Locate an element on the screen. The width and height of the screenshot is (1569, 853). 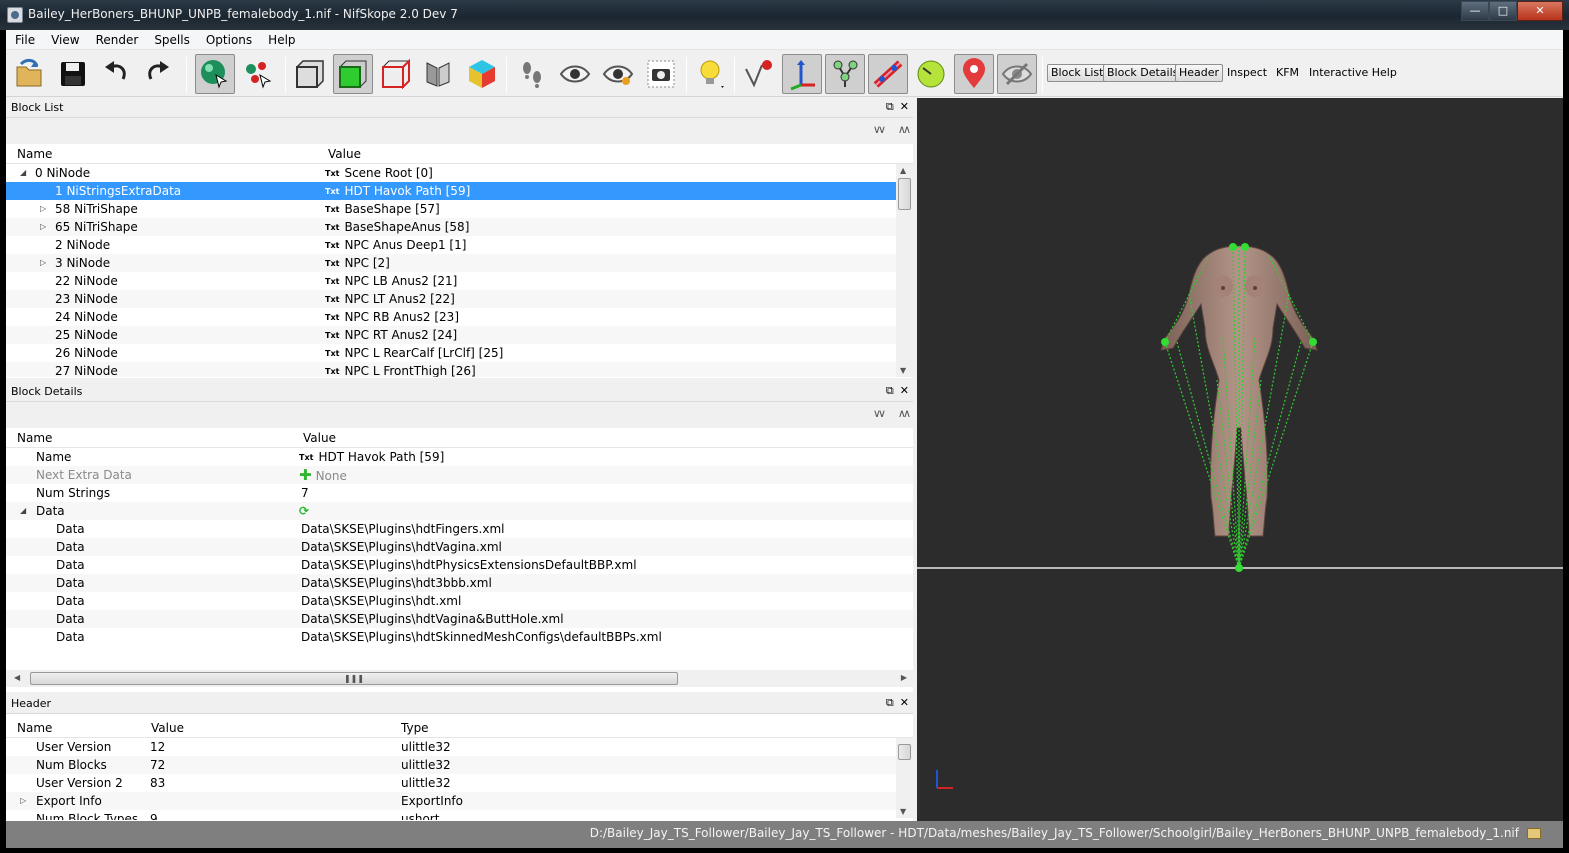
view-side-button is located at coordinates (396, 74).